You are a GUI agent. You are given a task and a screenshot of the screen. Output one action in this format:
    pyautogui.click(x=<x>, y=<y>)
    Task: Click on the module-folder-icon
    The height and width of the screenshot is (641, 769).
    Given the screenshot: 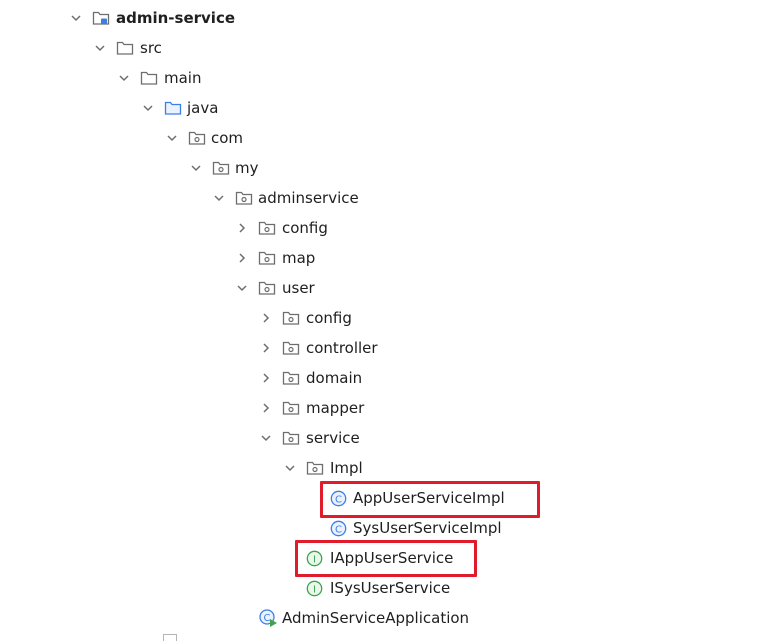 What is the action you would take?
    pyautogui.click(x=101, y=18)
    